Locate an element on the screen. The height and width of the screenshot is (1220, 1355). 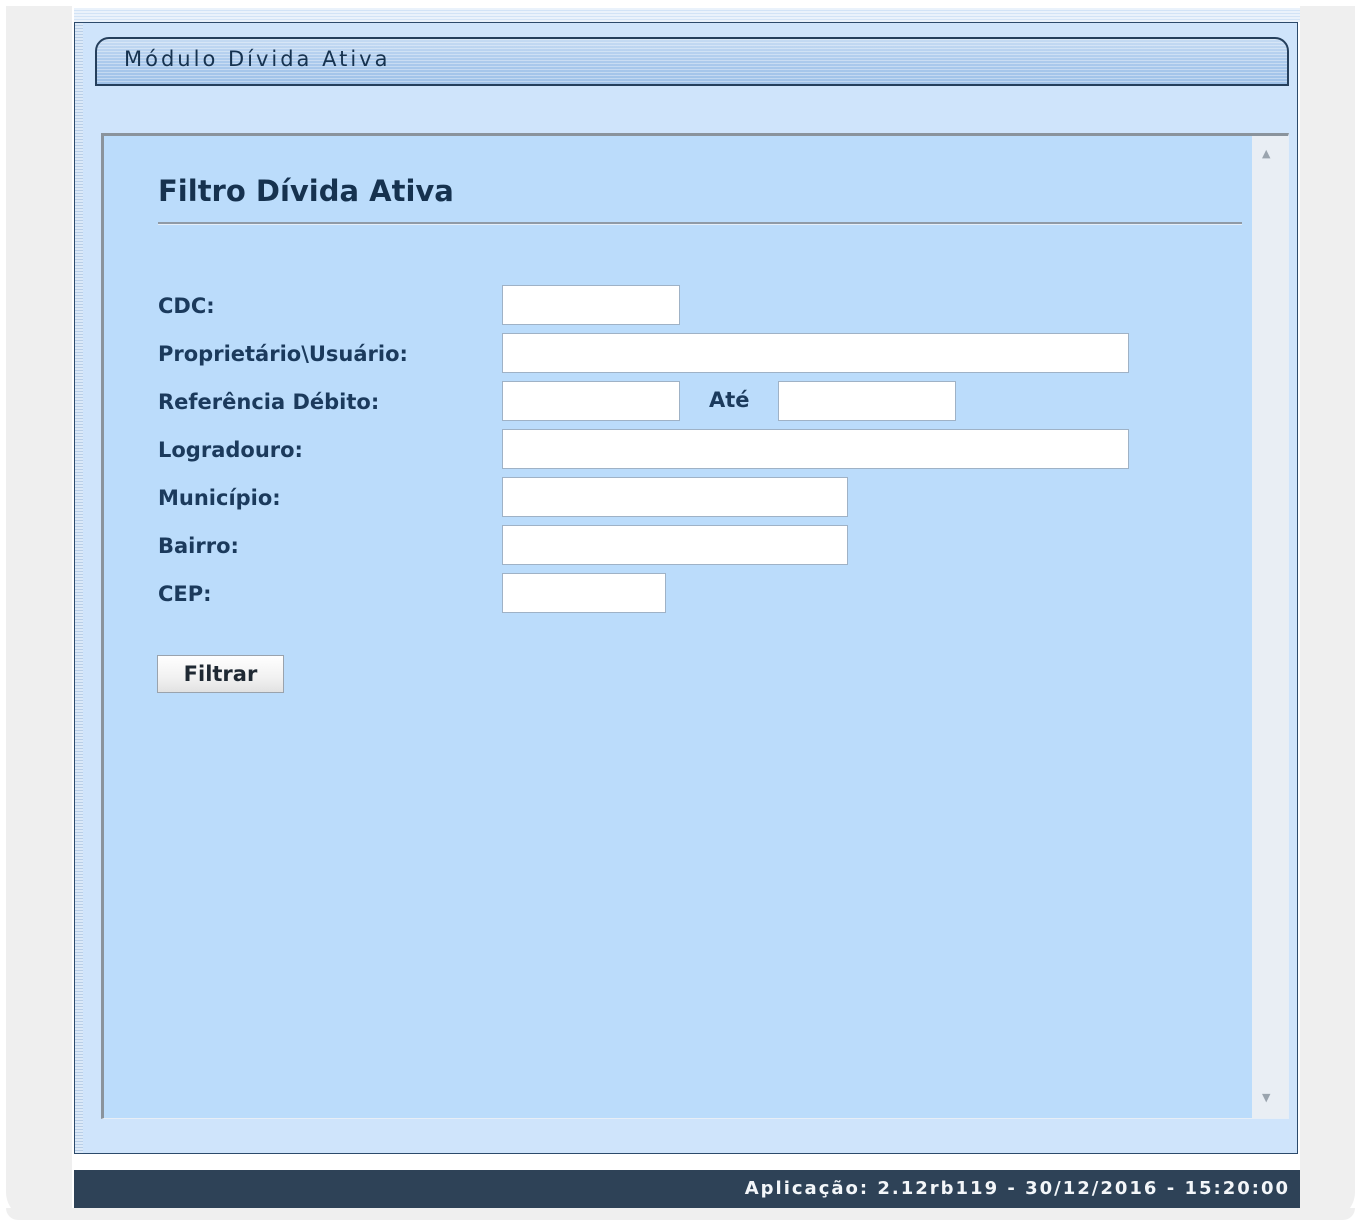
bairro-label: Bairro: is located at coordinates (198, 546).